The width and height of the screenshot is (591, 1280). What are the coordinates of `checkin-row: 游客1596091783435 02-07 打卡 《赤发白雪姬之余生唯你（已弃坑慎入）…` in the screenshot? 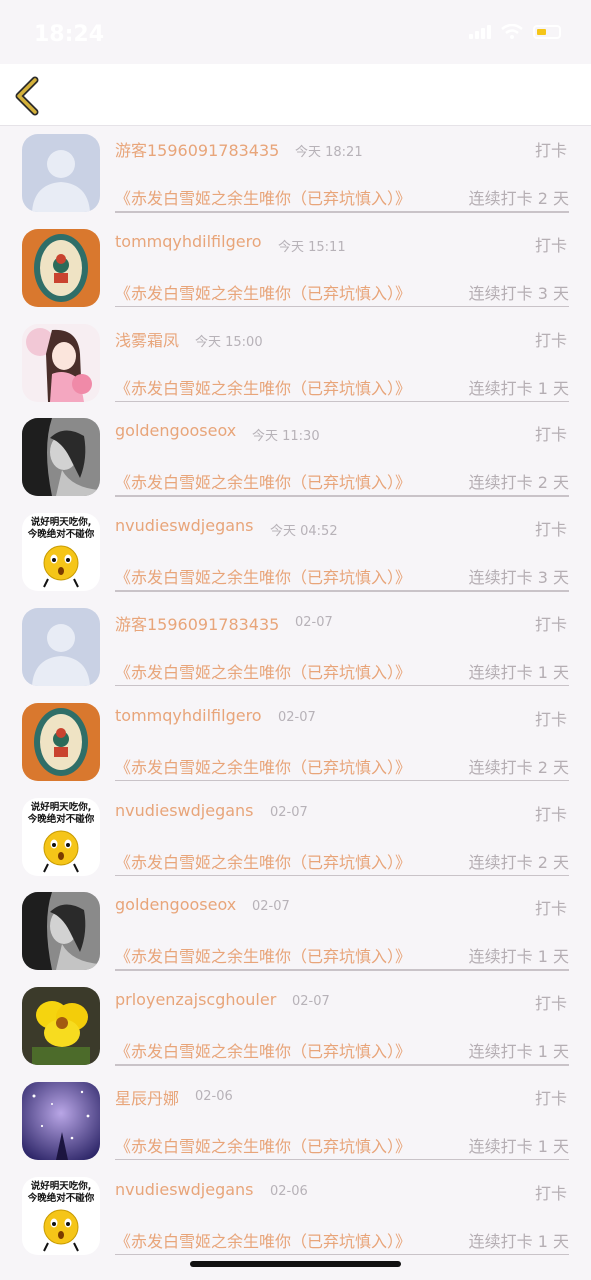 It's located at (295, 648).